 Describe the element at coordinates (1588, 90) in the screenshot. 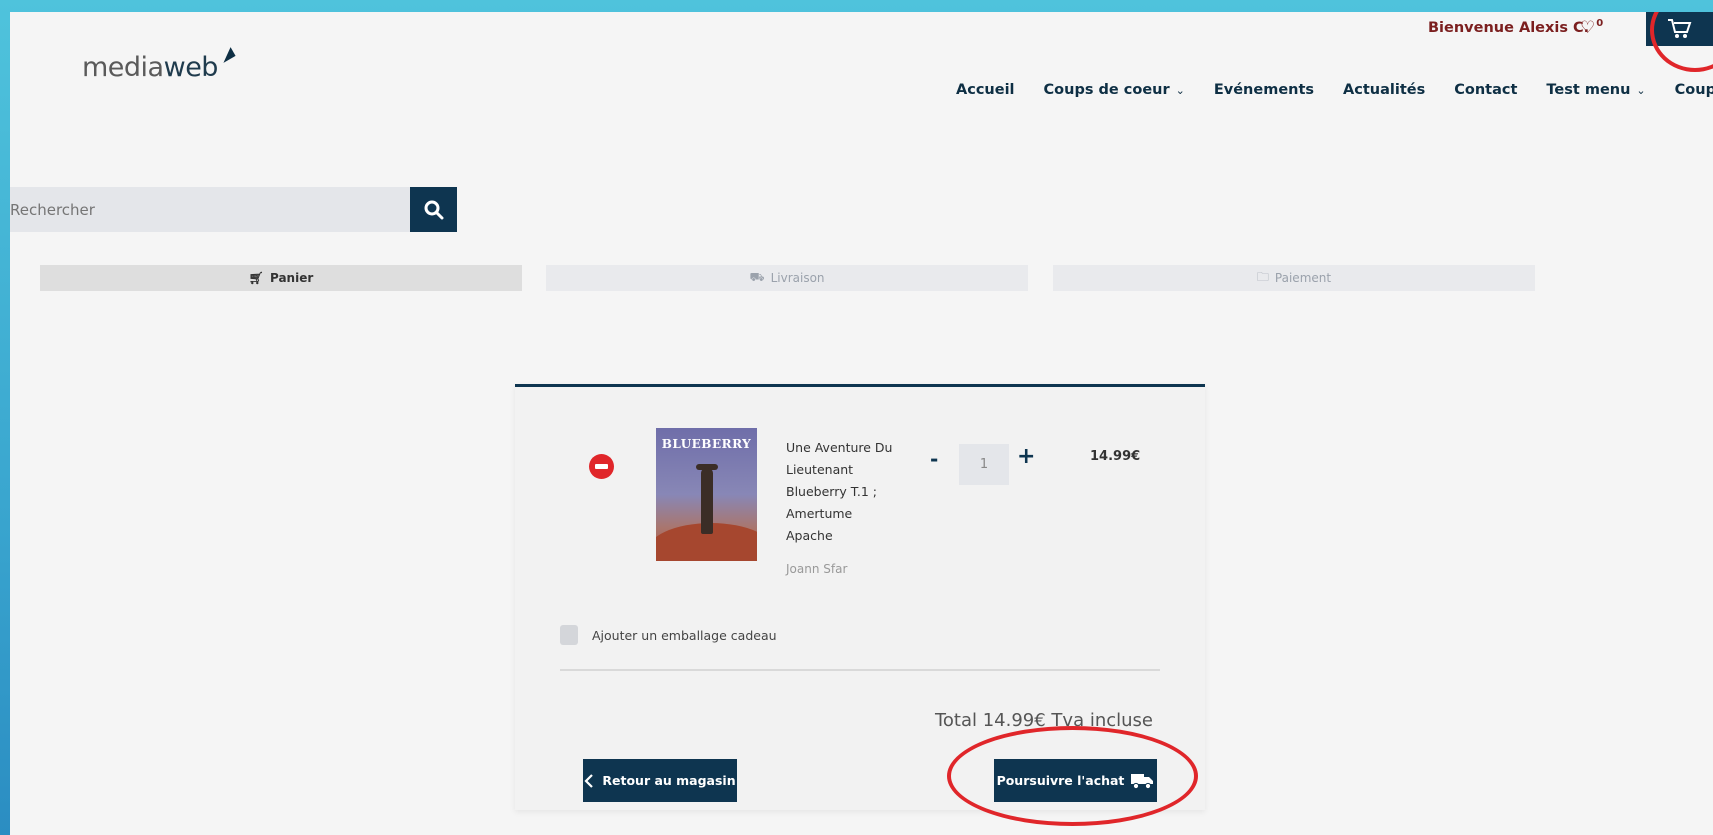

I see `nav-label: Test menu` at that location.